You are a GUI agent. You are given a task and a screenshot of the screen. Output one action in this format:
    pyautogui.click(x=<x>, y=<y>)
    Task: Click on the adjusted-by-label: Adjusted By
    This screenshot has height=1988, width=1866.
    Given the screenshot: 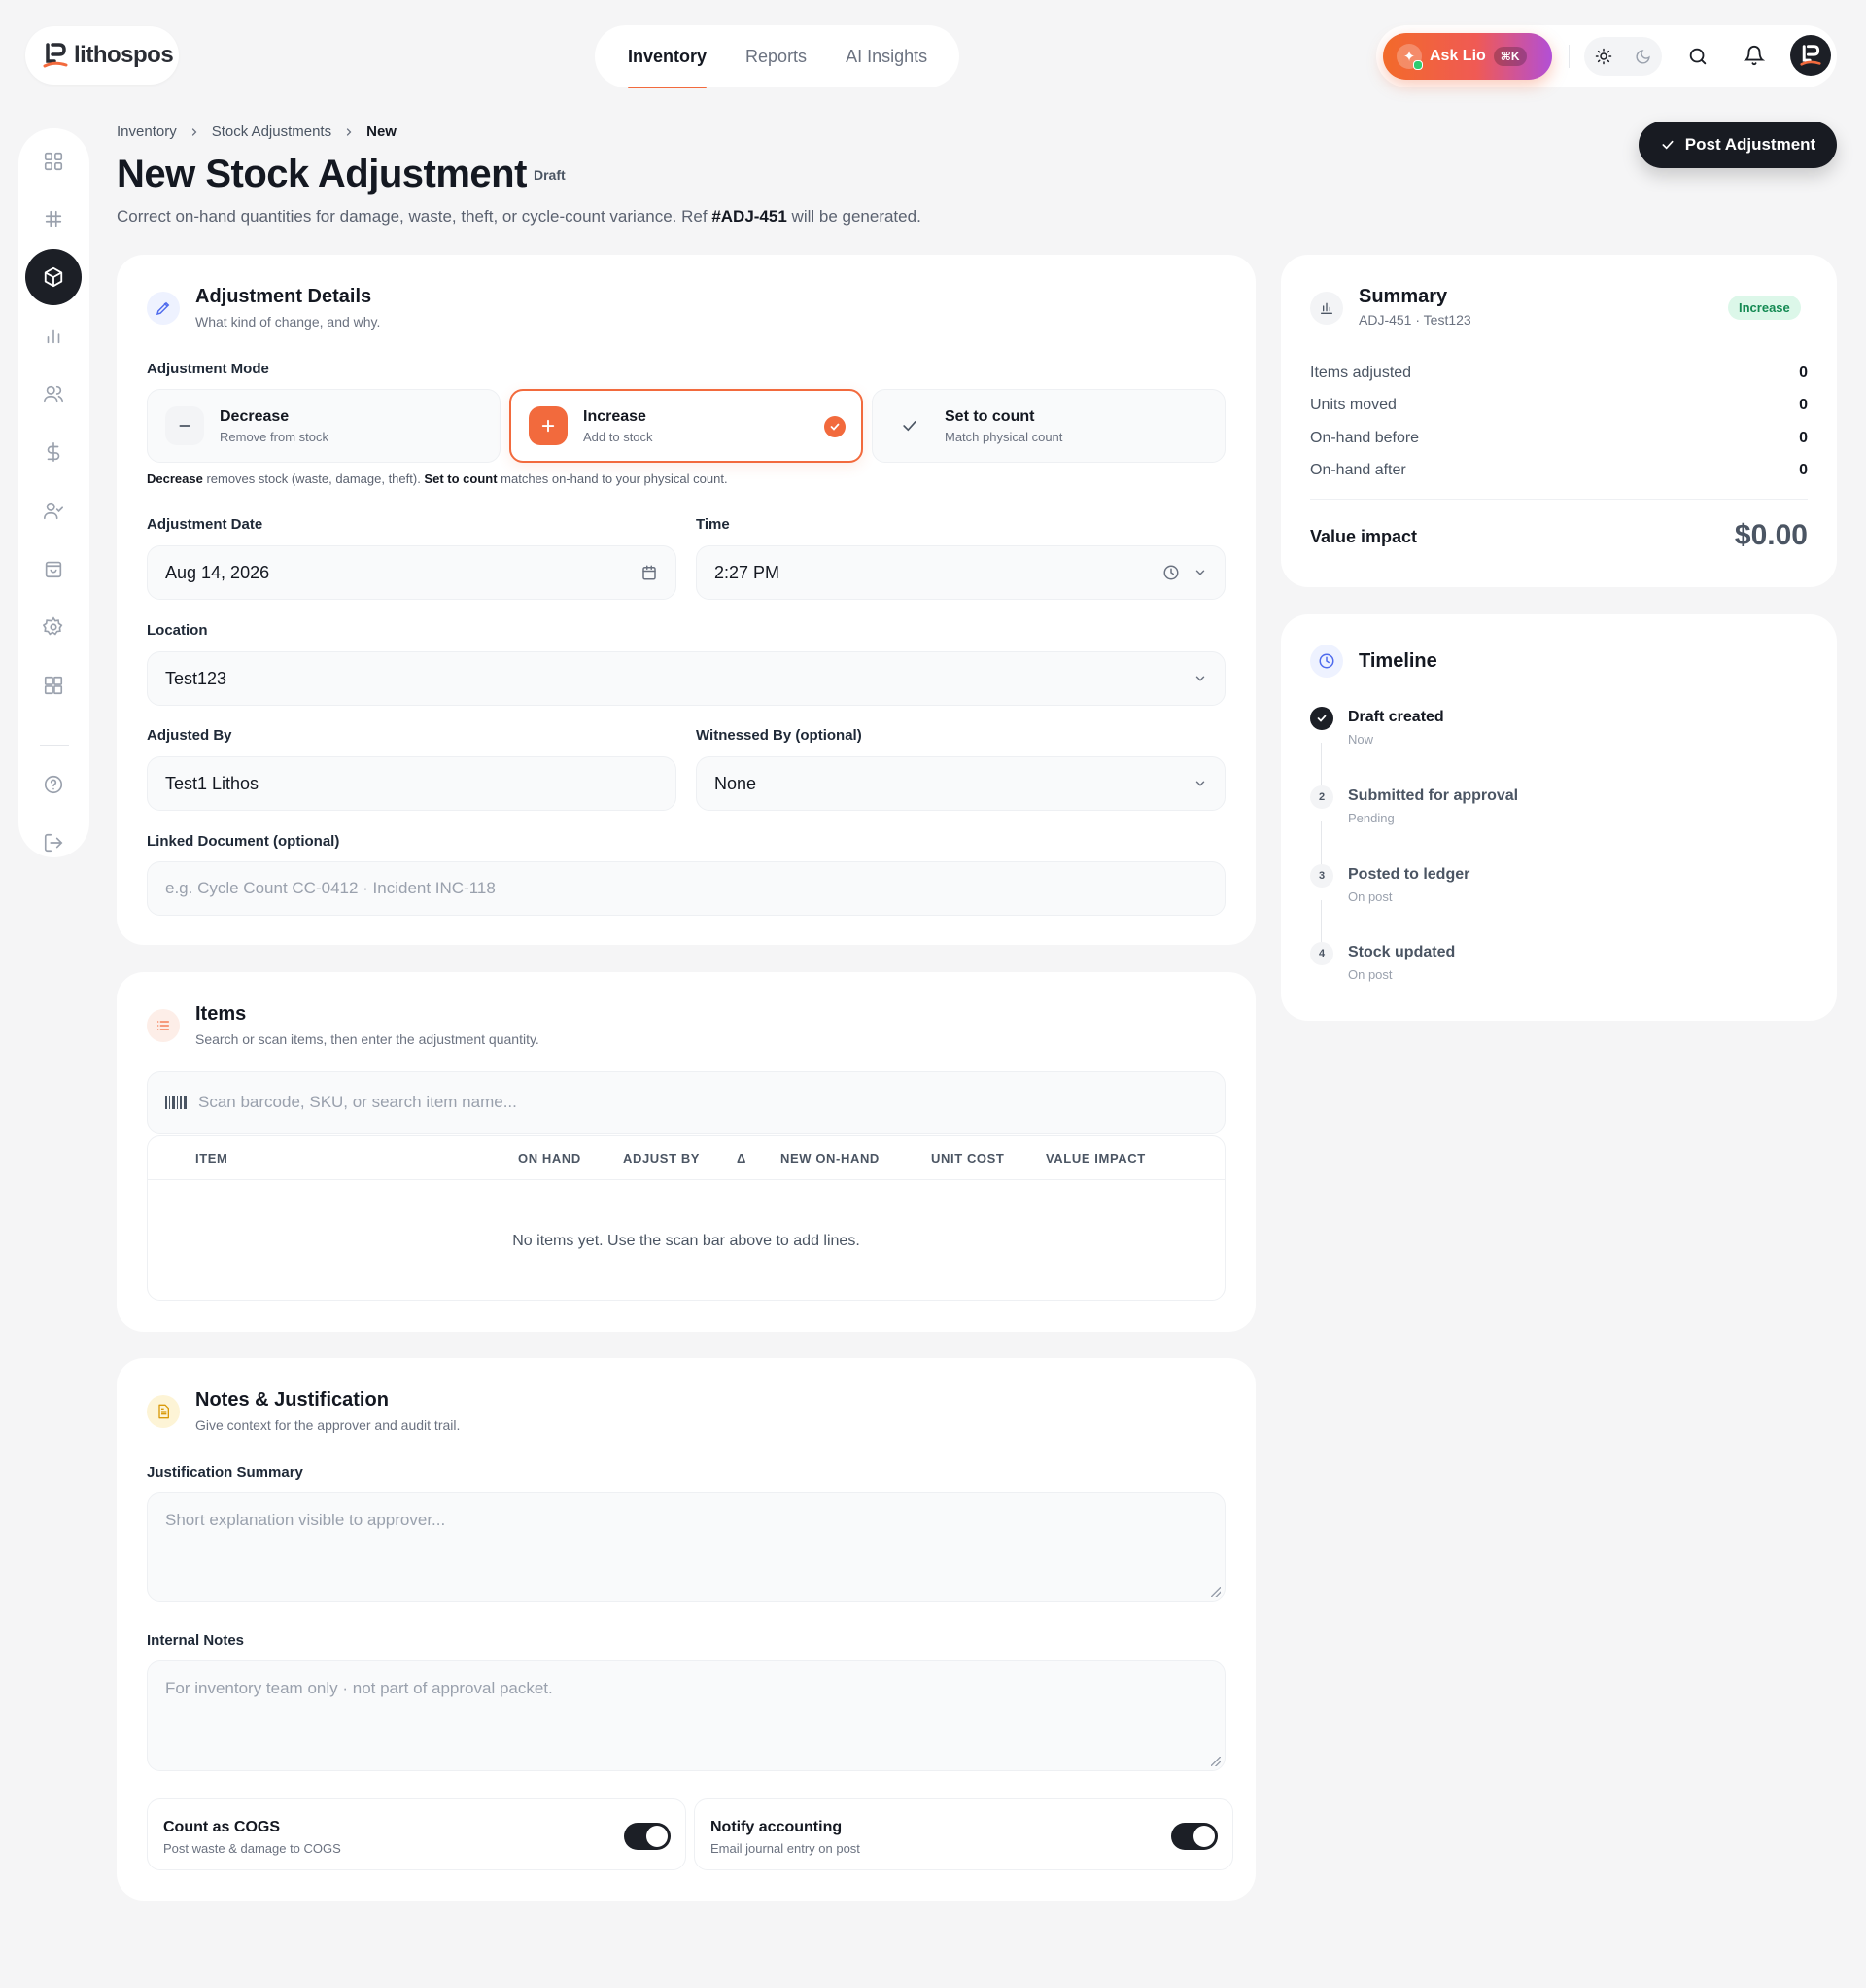 What is the action you would take?
    pyautogui.click(x=189, y=736)
    